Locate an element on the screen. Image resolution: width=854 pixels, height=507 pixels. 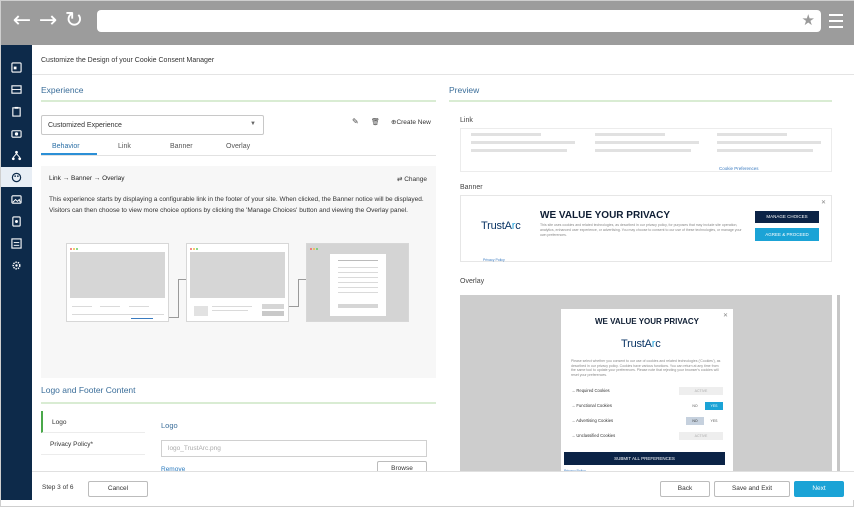
preview-scrollbar is located at coordinates (838, 385).